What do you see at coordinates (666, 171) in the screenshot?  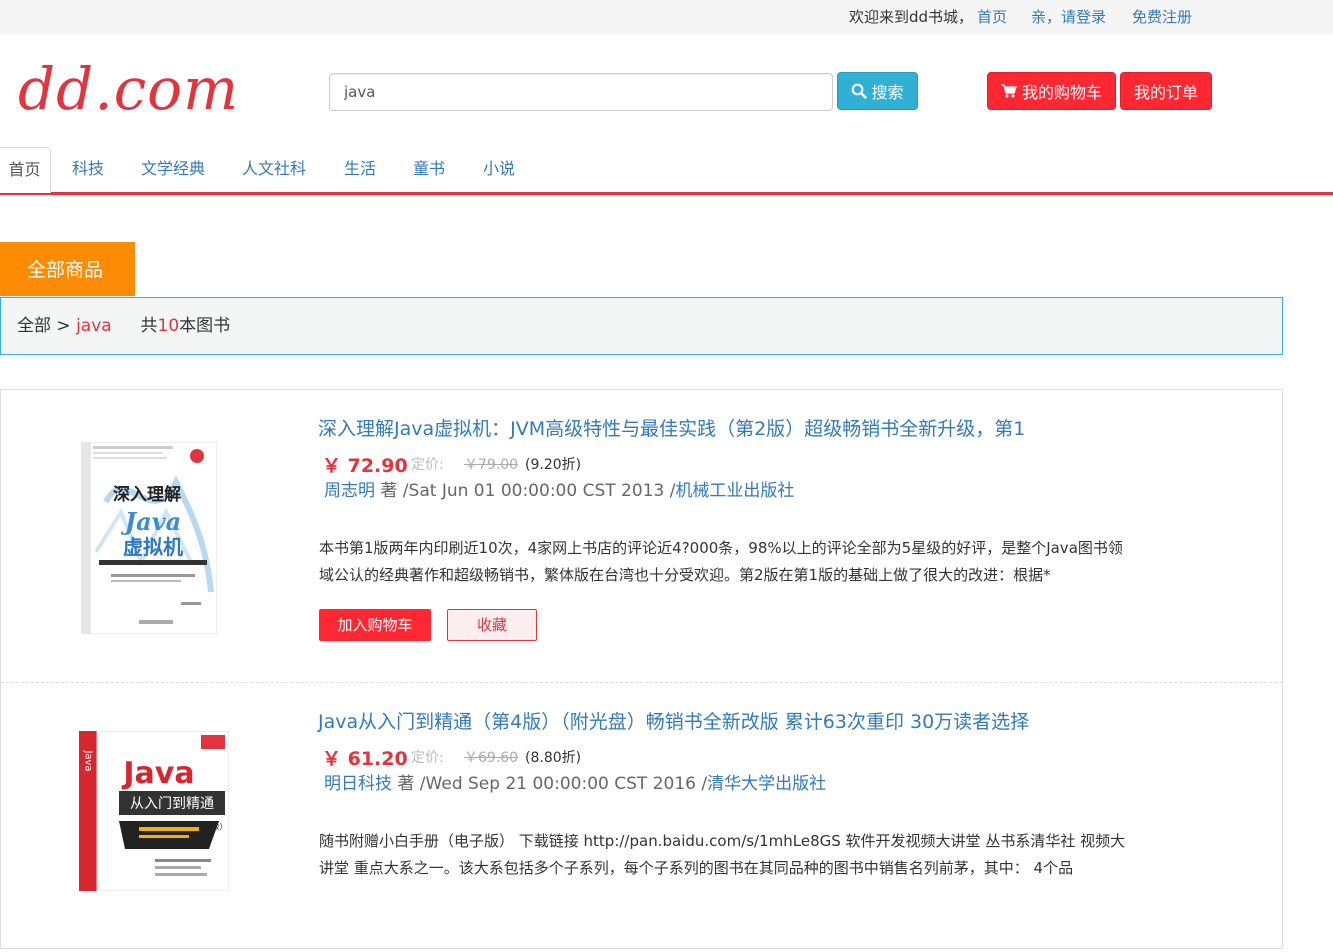 I see `category-nav: 首页 科技 文学经典 人文社科 生活 童书 小说` at bounding box center [666, 171].